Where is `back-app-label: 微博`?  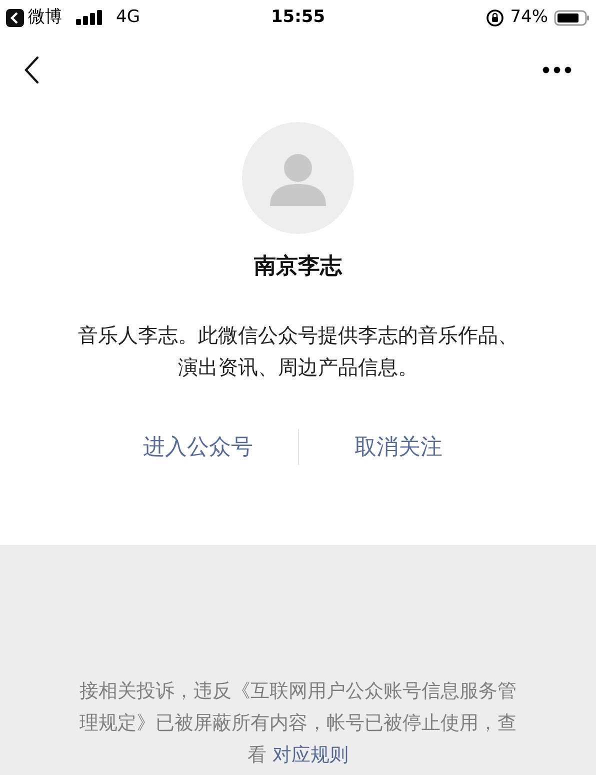 back-app-label: 微博 is located at coordinates (45, 18).